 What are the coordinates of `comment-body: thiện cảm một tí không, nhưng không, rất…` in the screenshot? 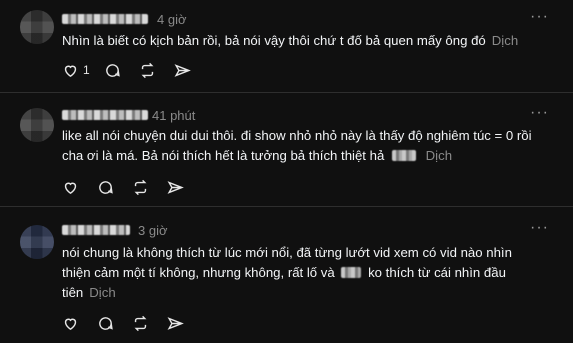 It's located at (198, 272).